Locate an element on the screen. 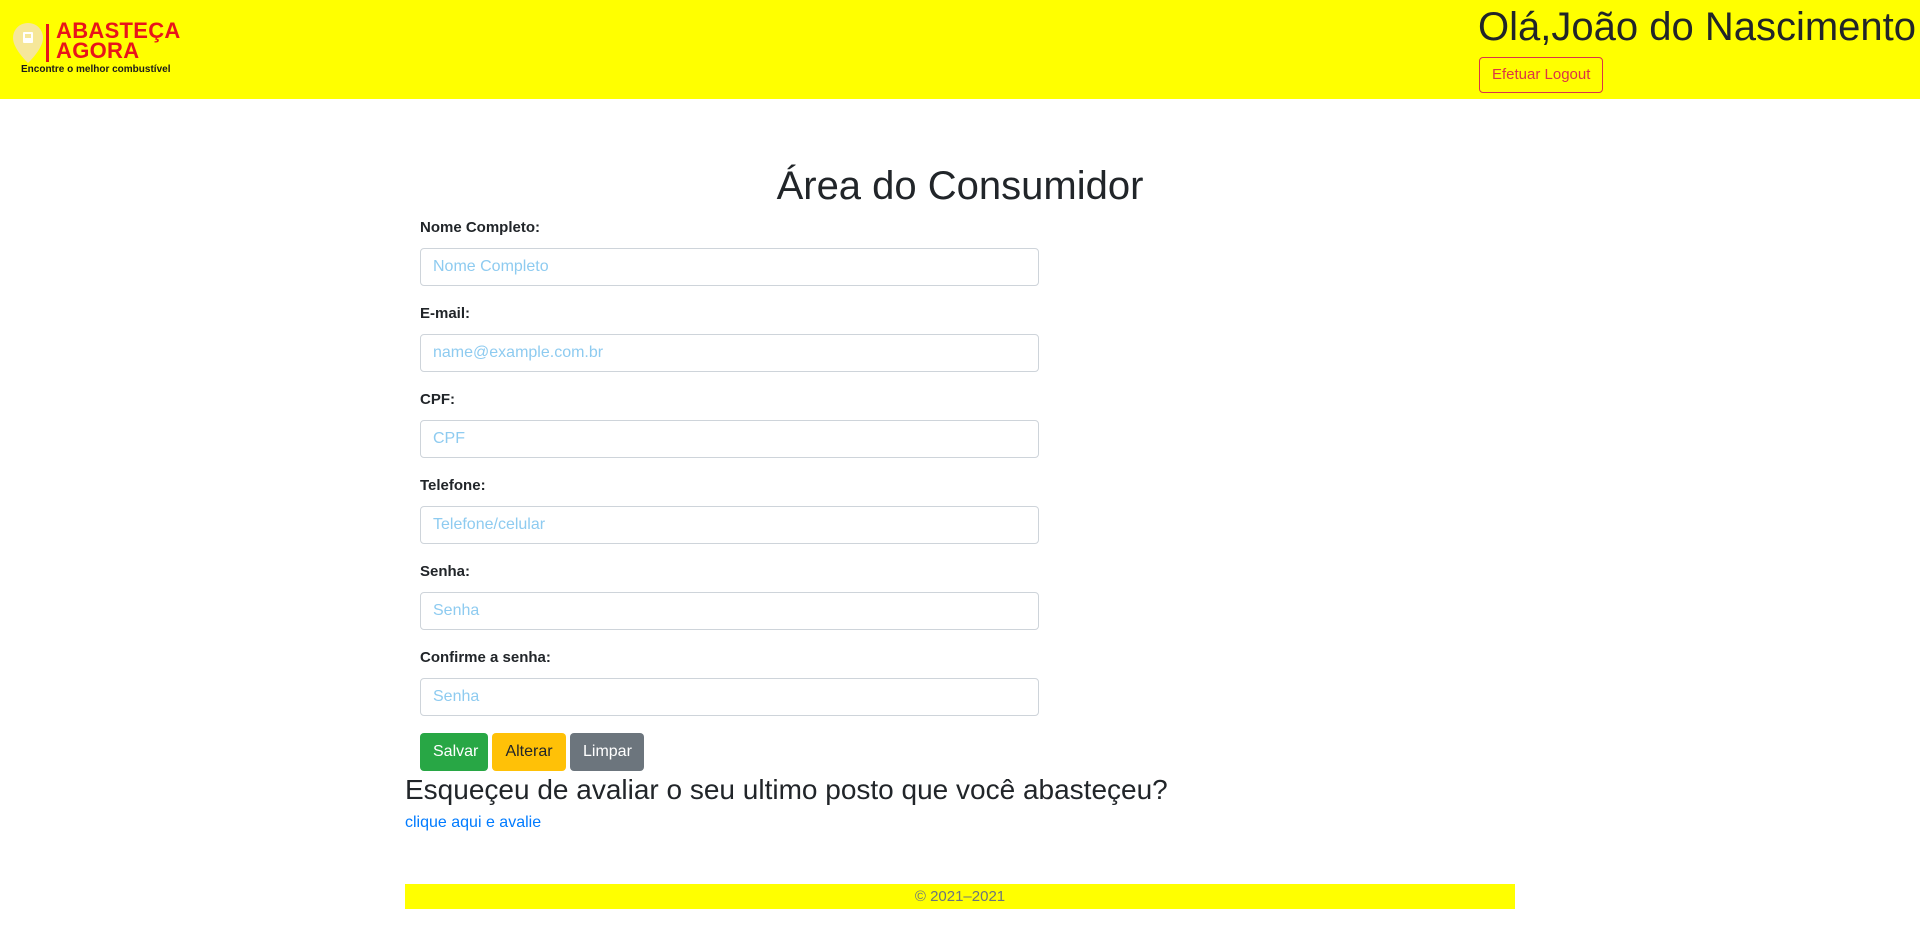  logo-tagline: Encontre o melhor combustível is located at coordinates (96, 69).